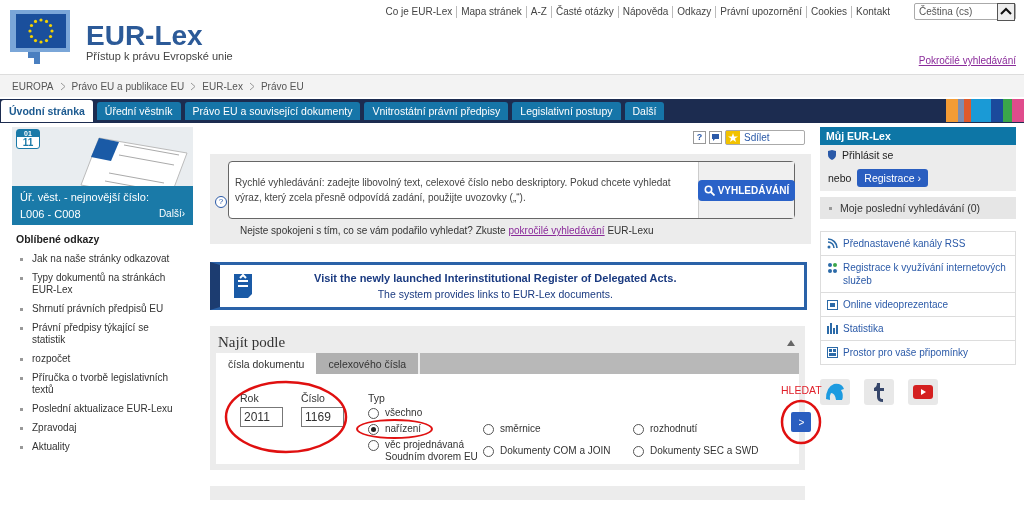 This screenshot has width=1024, height=505. I want to click on type-label: Typ, so click(377, 398).